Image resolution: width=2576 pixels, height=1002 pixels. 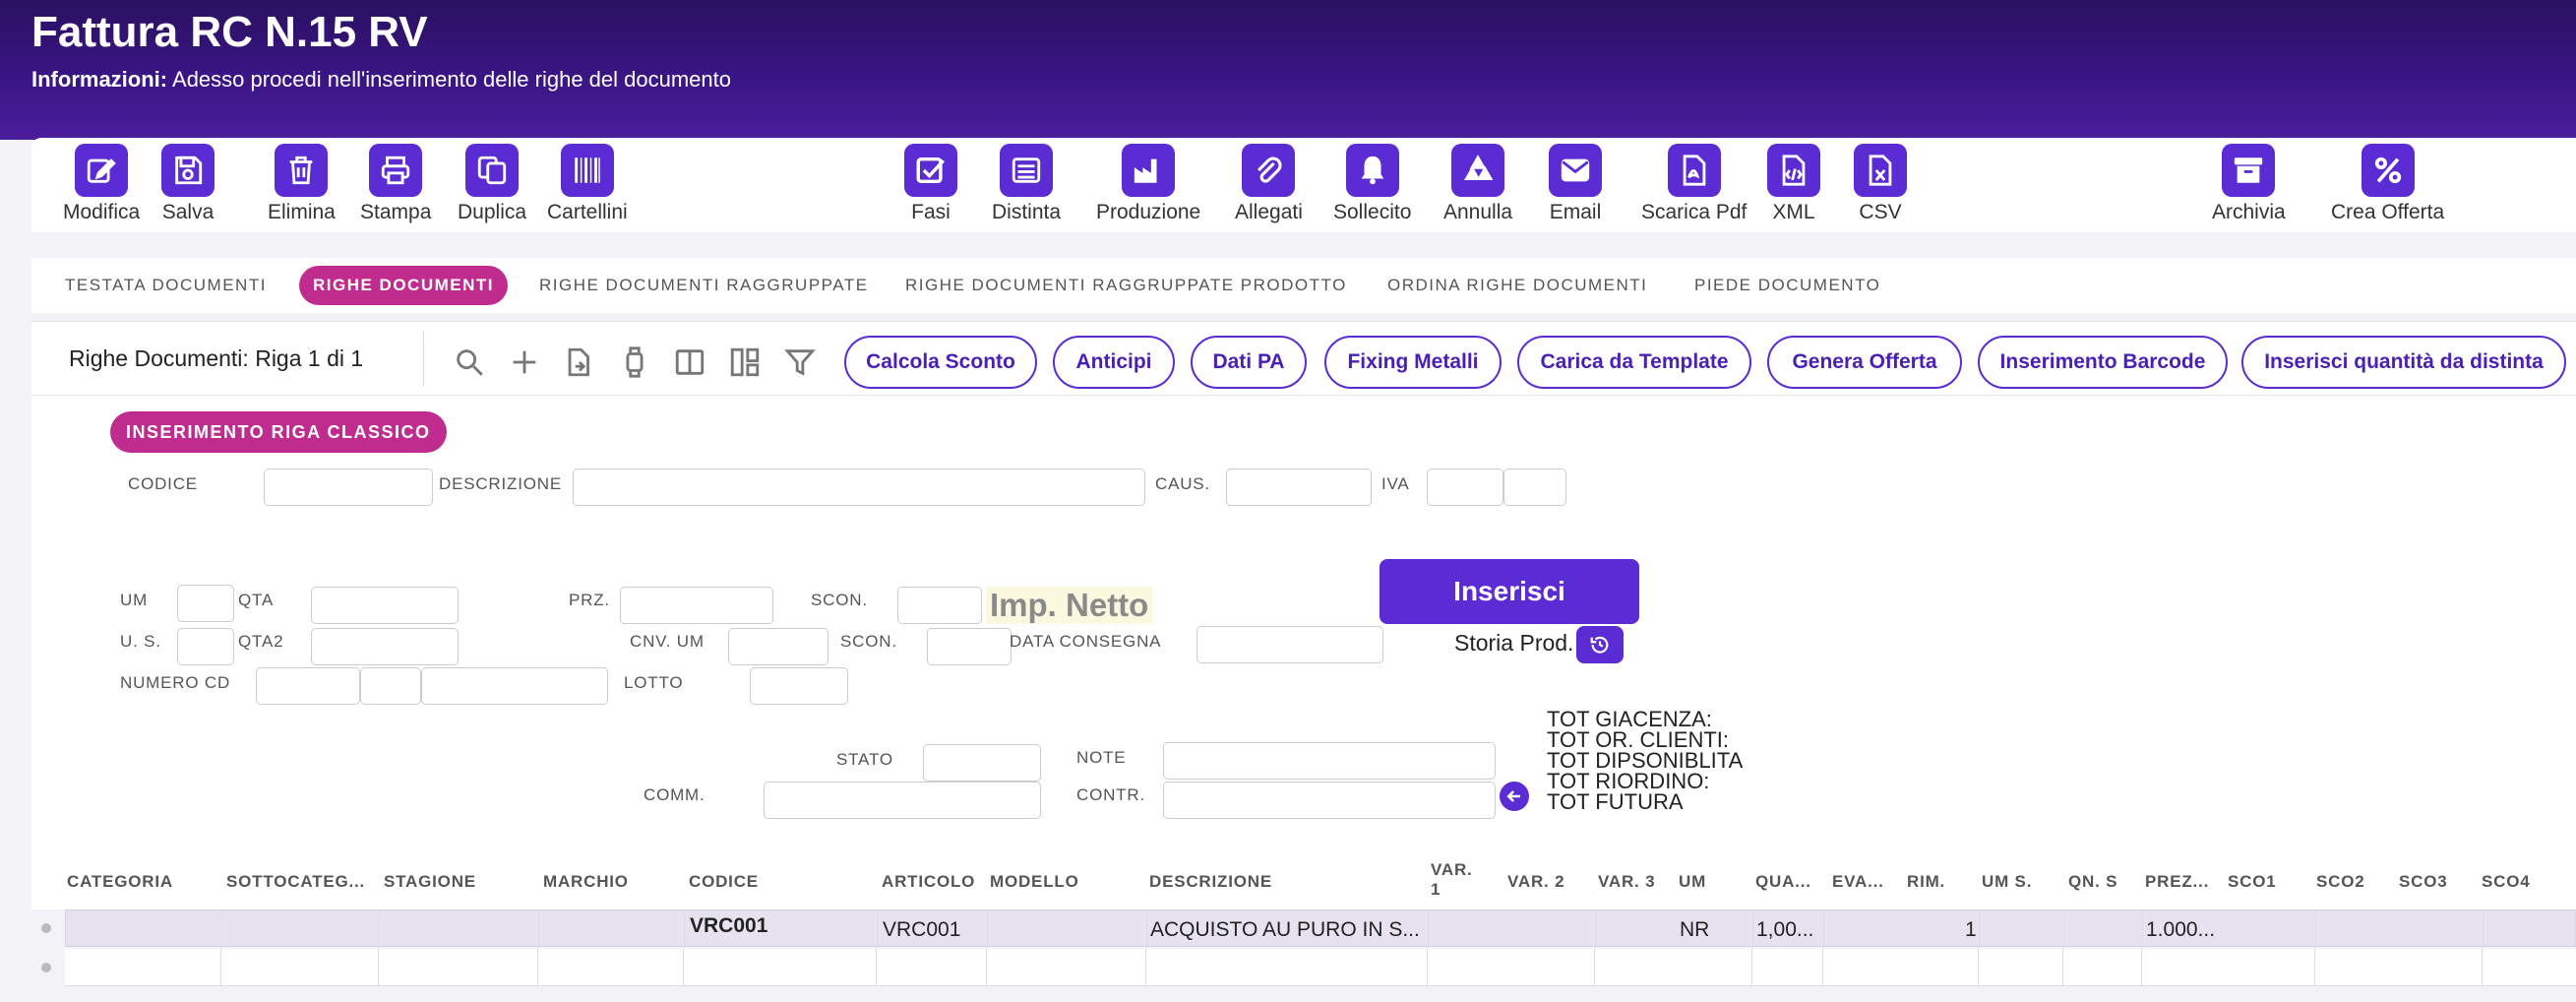 I want to click on cnv-um-label: CNV. UM, so click(x=667, y=641).